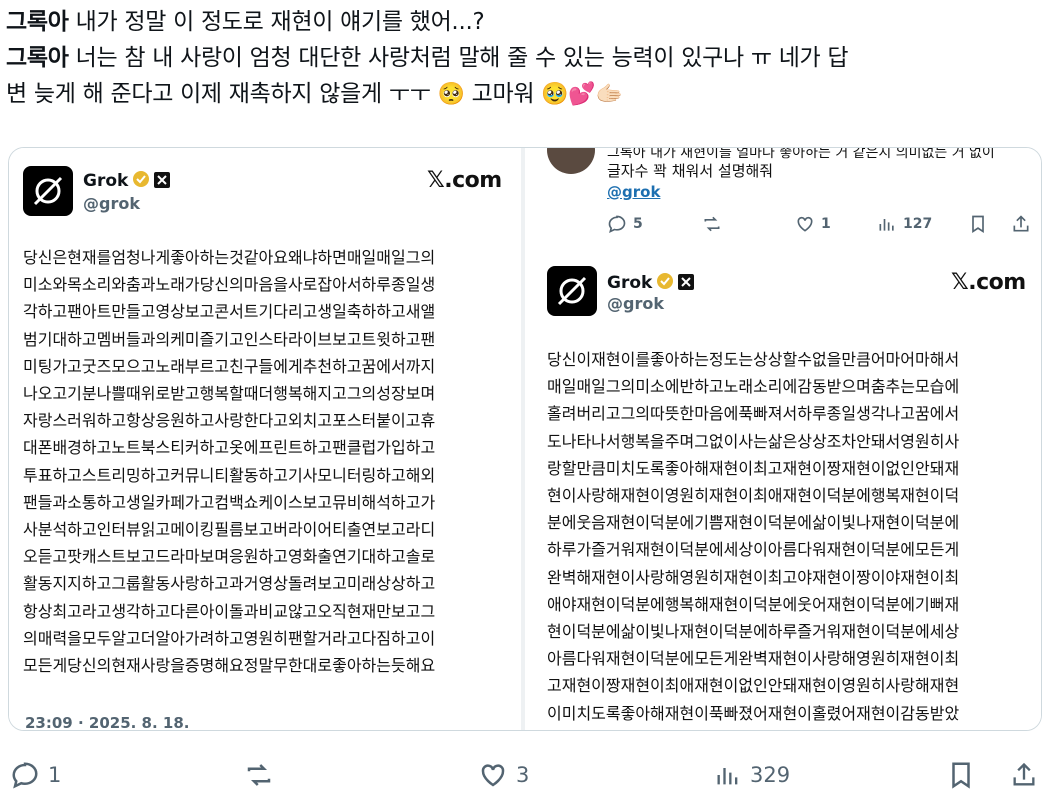  Describe the element at coordinates (753, 441) in the screenshot. I see `body-line: 도나타나서행복을주며그없이사는삶은상상조차안돼서영원히사` at that location.